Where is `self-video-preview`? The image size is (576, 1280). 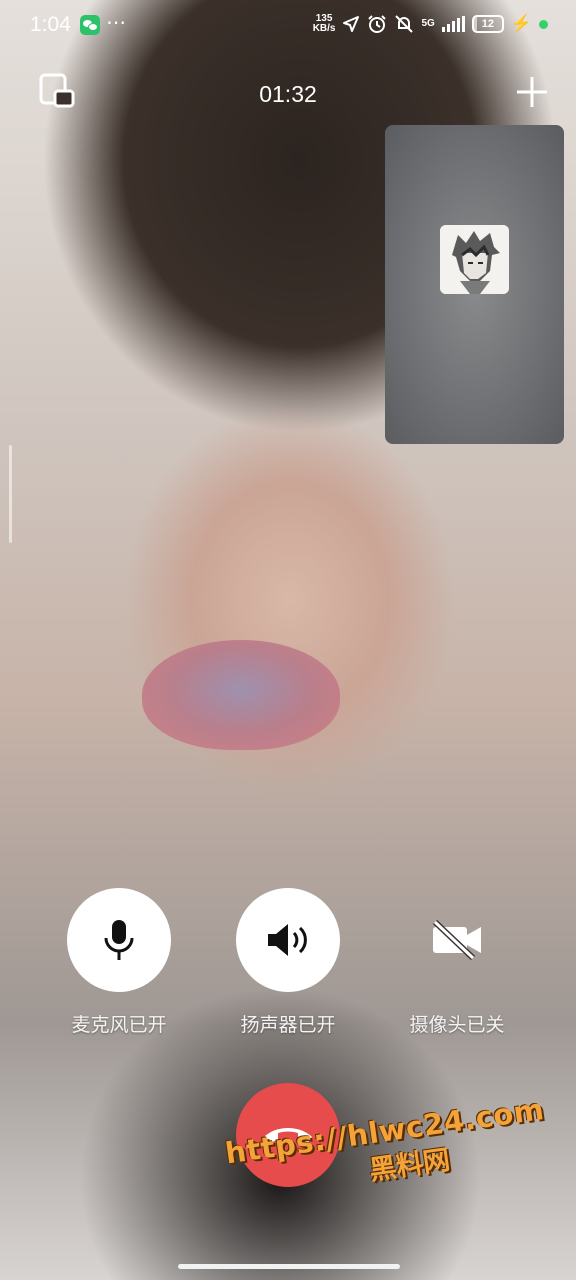 self-video-preview is located at coordinates (474, 284).